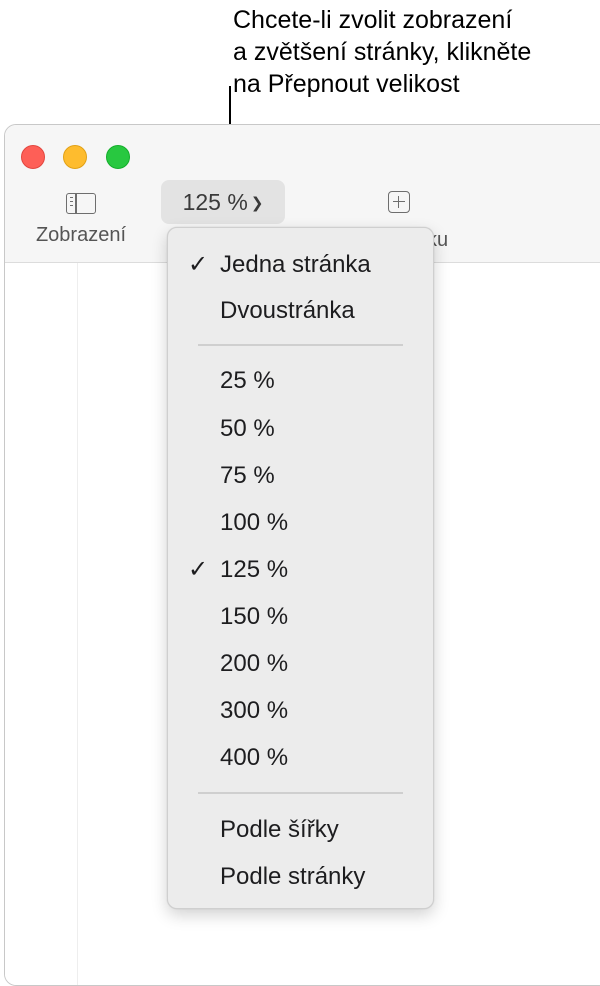 This screenshot has width=600, height=986. What do you see at coordinates (300, 711) in the screenshot?
I see `menu-item-zoom-300: 300 %` at bounding box center [300, 711].